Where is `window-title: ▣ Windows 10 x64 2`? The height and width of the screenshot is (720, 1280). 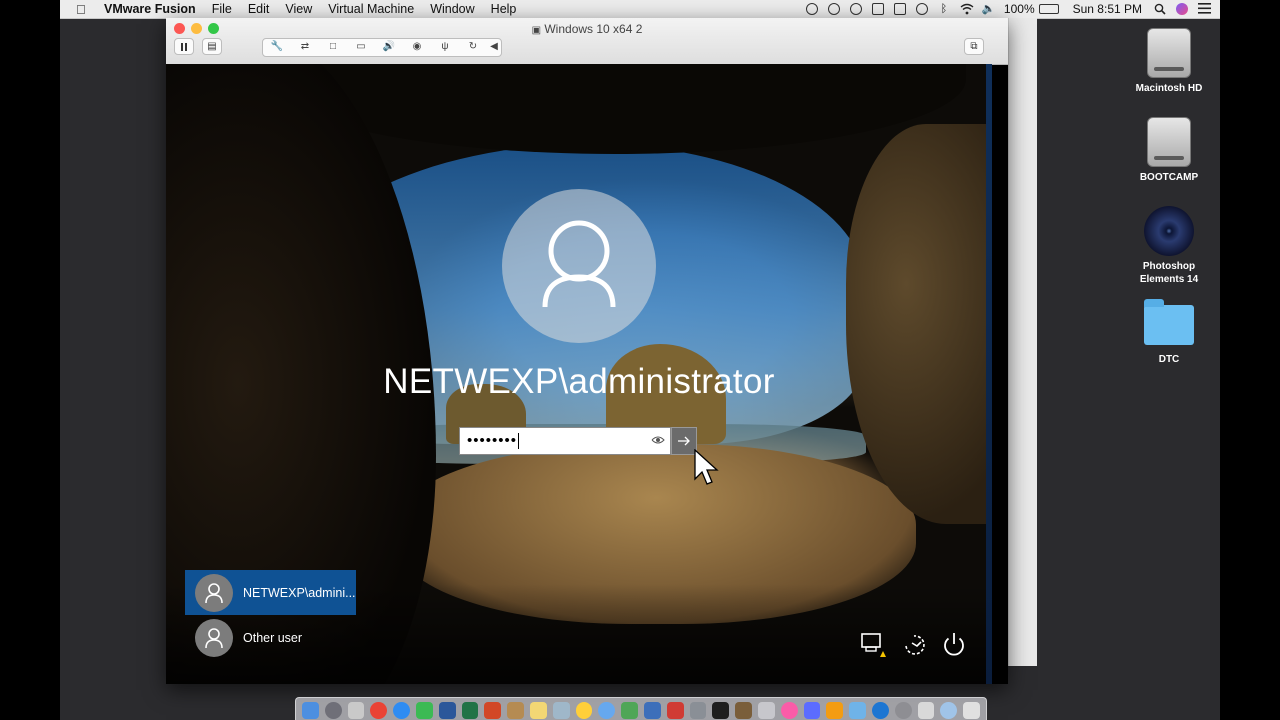
window-title: ▣ Windows 10 x64 2 is located at coordinates (587, 29).